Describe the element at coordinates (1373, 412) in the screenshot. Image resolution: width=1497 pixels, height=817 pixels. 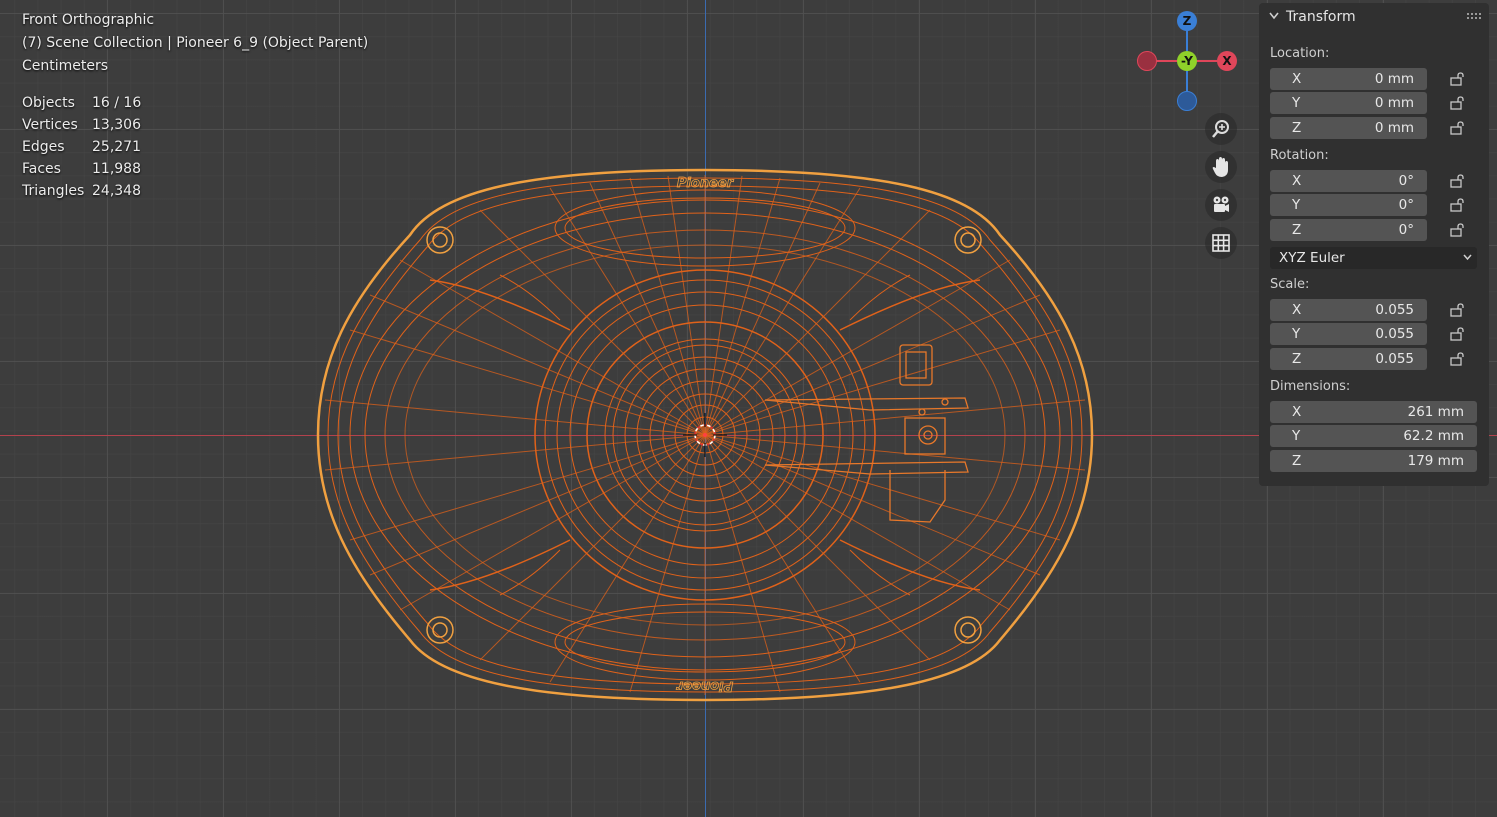
I see `dimensions-x-field: X 261 mm` at that location.